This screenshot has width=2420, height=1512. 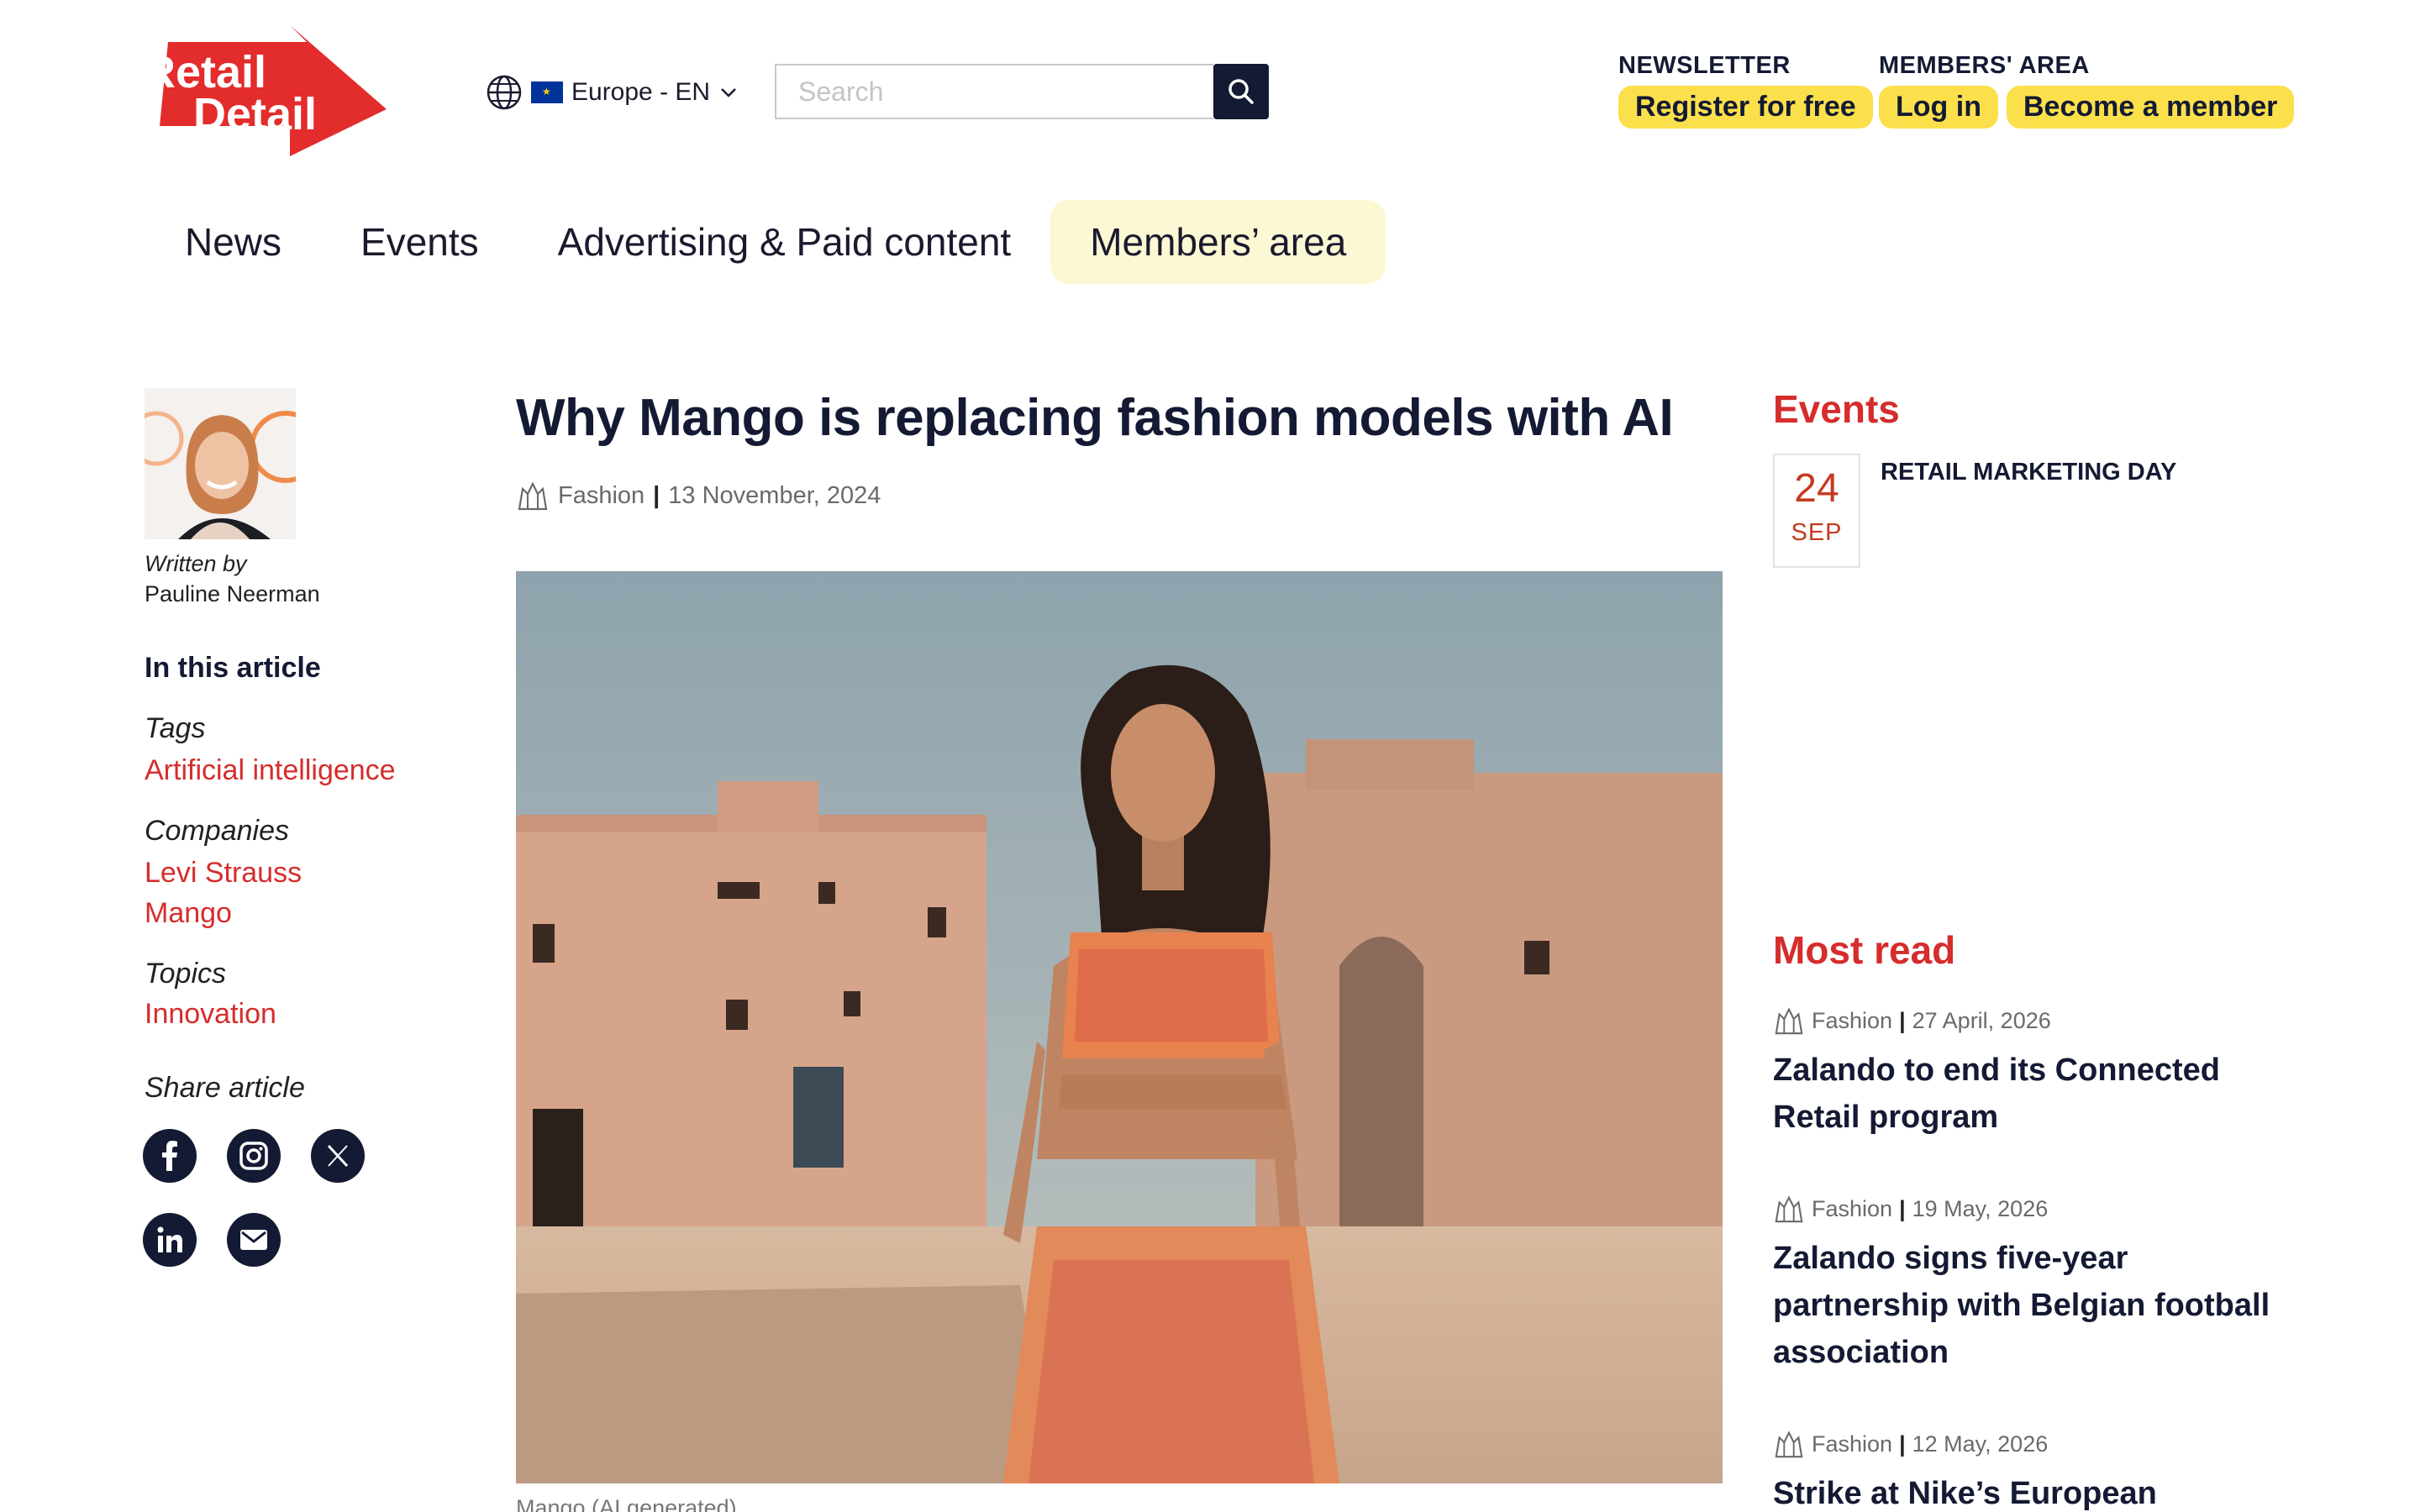 What do you see at coordinates (1705, 65) in the screenshot?
I see `newsletter-heading: NEWSLETTER` at bounding box center [1705, 65].